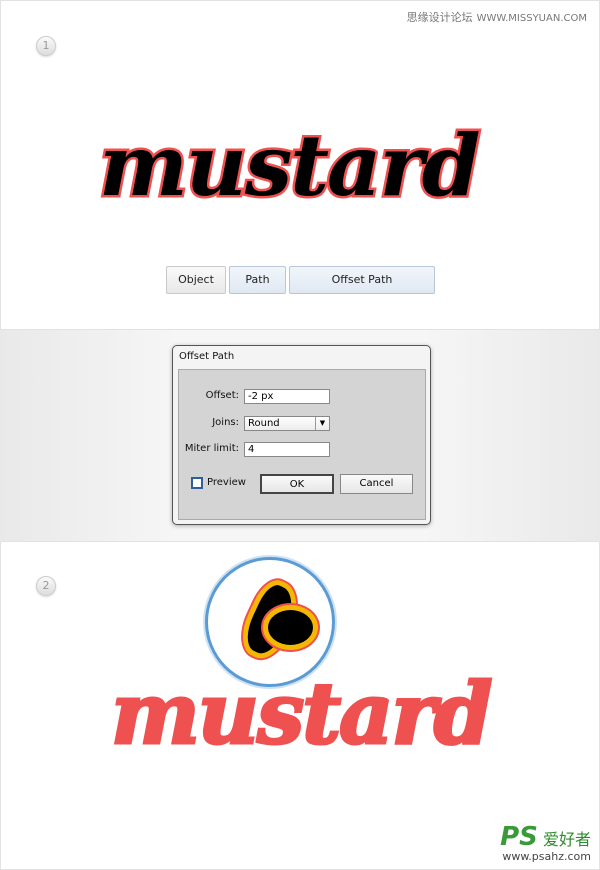 The image size is (600, 870). What do you see at coordinates (225, 422) in the screenshot?
I see `joins-label: Joins:` at bounding box center [225, 422].